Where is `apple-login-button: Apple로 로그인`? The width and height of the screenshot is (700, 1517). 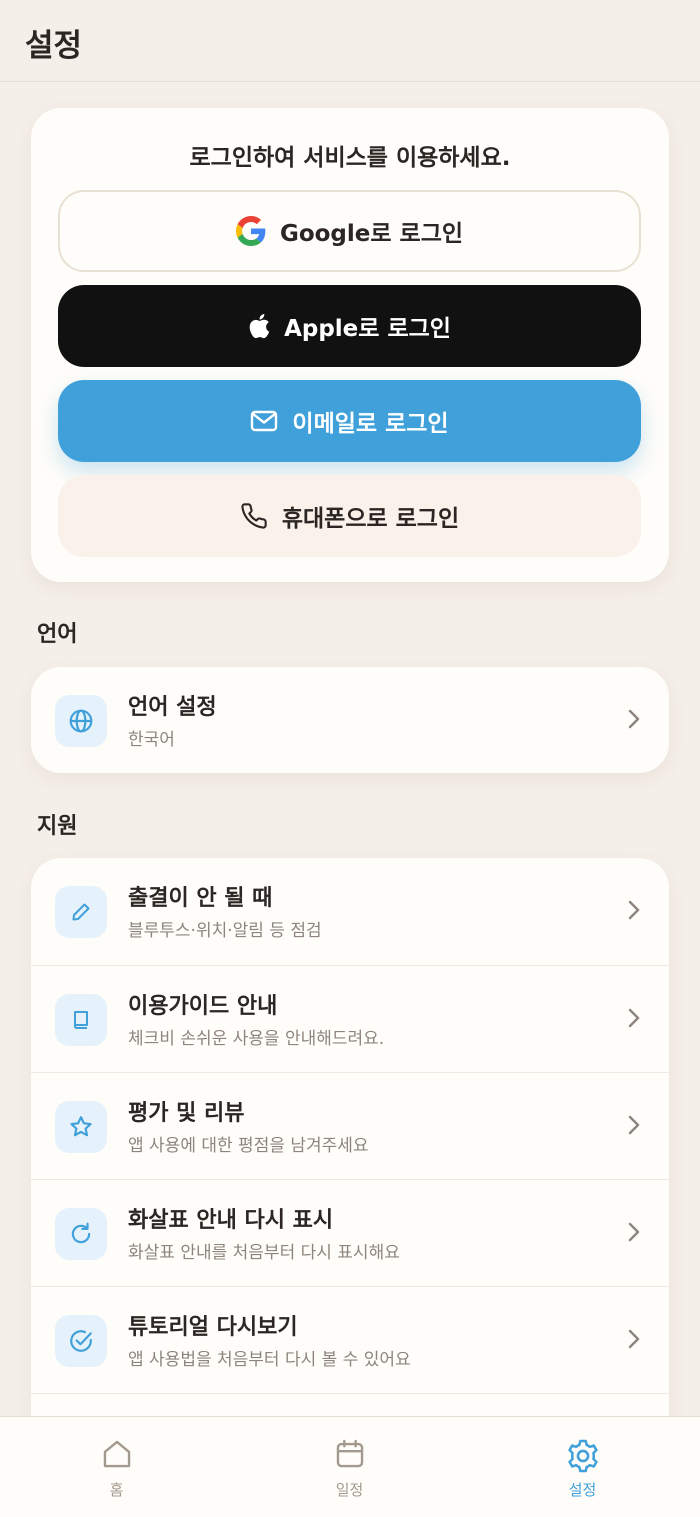 apple-login-button: Apple로 로그인 is located at coordinates (349, 326).